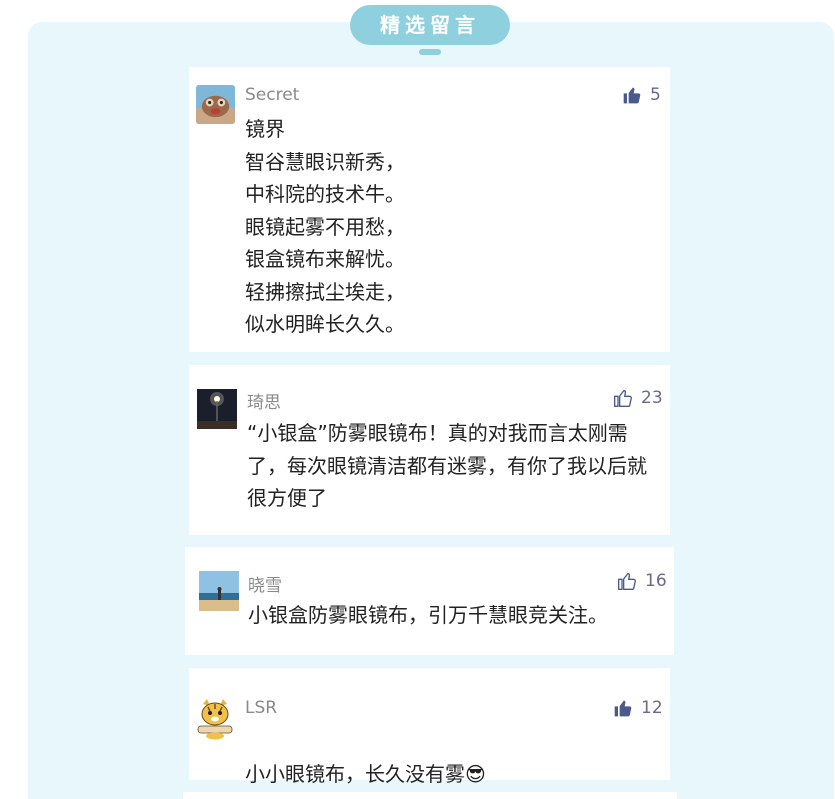 The height and width of the screenshot is (799, 835). What do you see at coordinates (638, 708) in the screenshot?
I see `like-button: 12` at bounding box center [638, 708].